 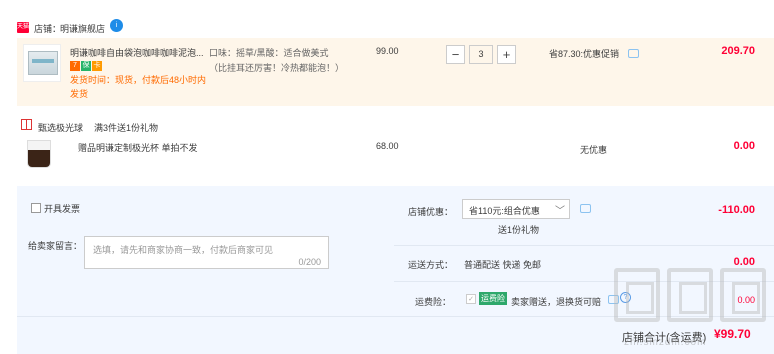 I want to click on insurance-checkbox: ✓, so click(x=471, y=299).